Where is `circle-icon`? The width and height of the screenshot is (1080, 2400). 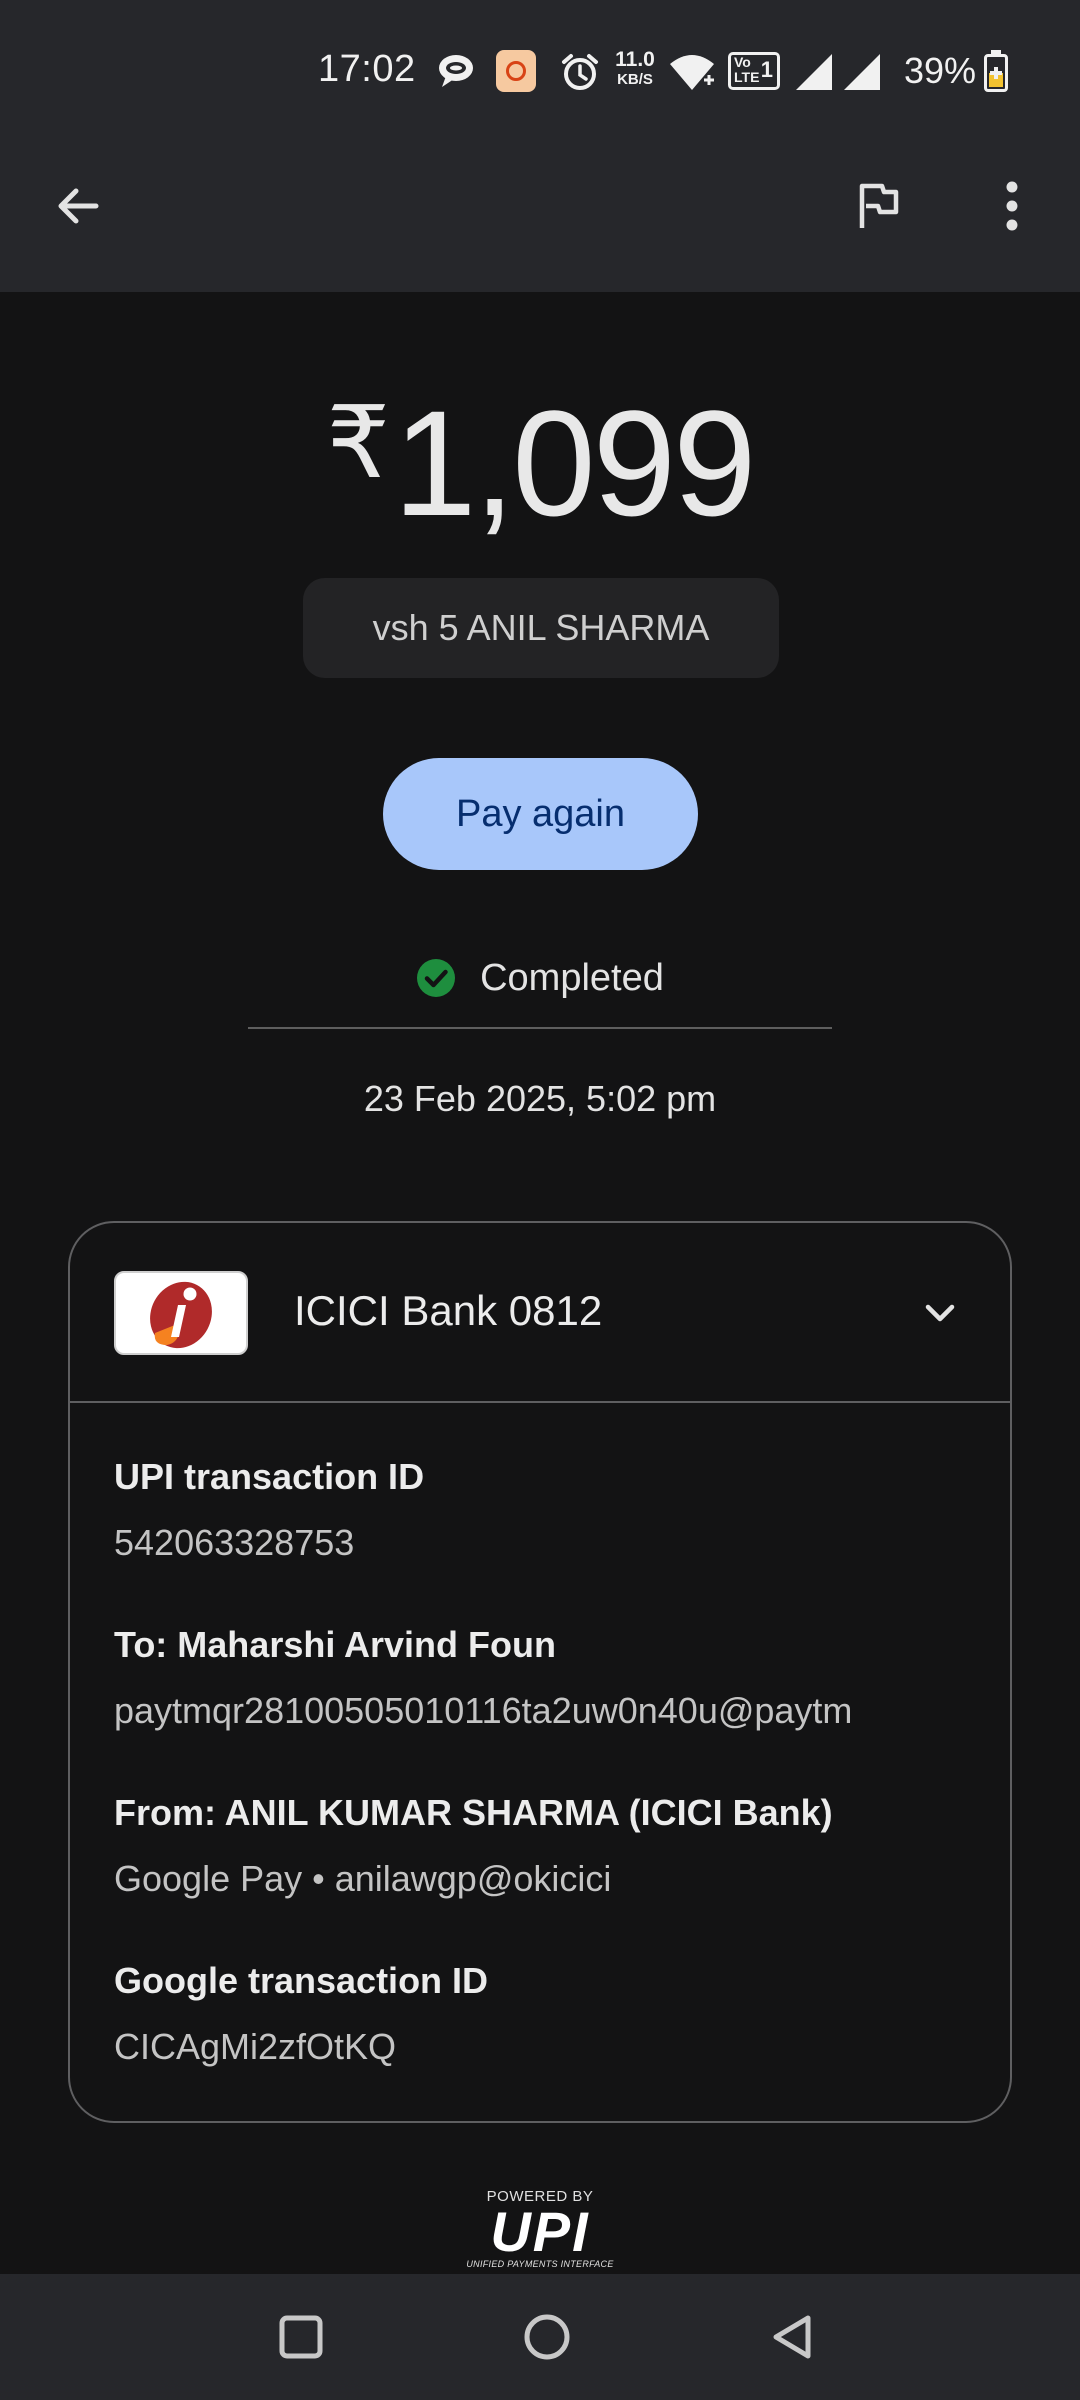
circle-icon is located at coordinates (547, 2337).